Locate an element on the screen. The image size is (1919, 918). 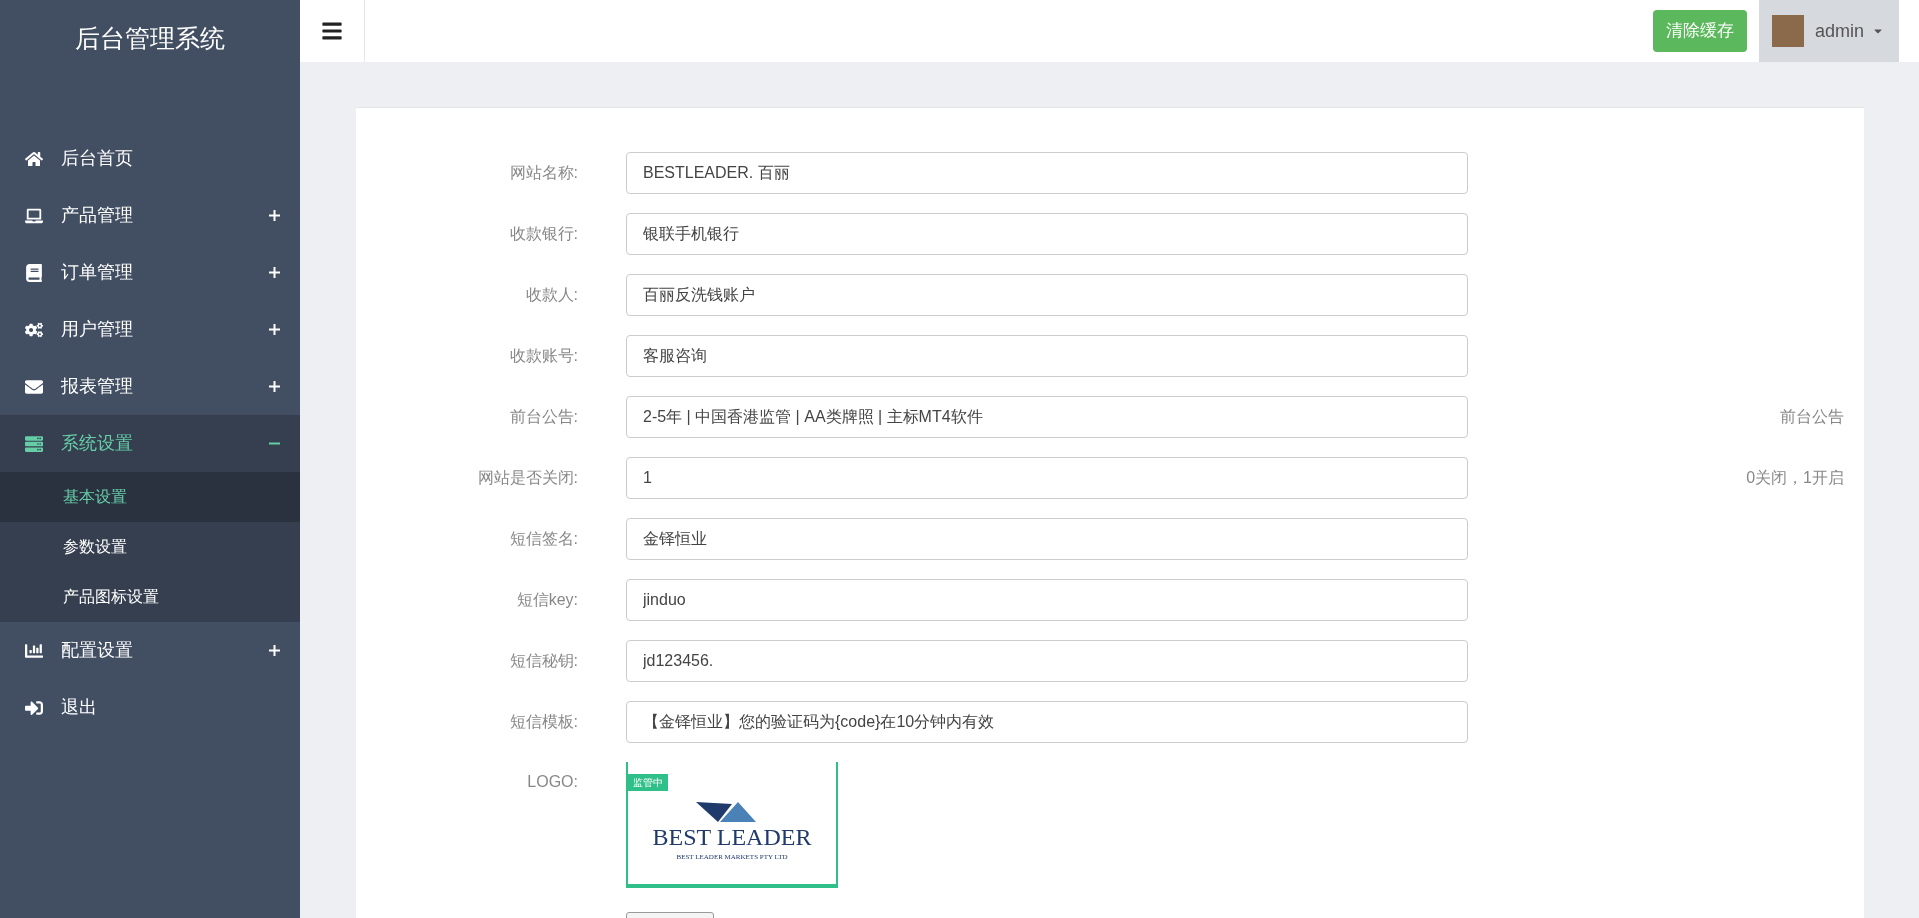
field-label: 短信模板: is located at coordinates (543, 722).